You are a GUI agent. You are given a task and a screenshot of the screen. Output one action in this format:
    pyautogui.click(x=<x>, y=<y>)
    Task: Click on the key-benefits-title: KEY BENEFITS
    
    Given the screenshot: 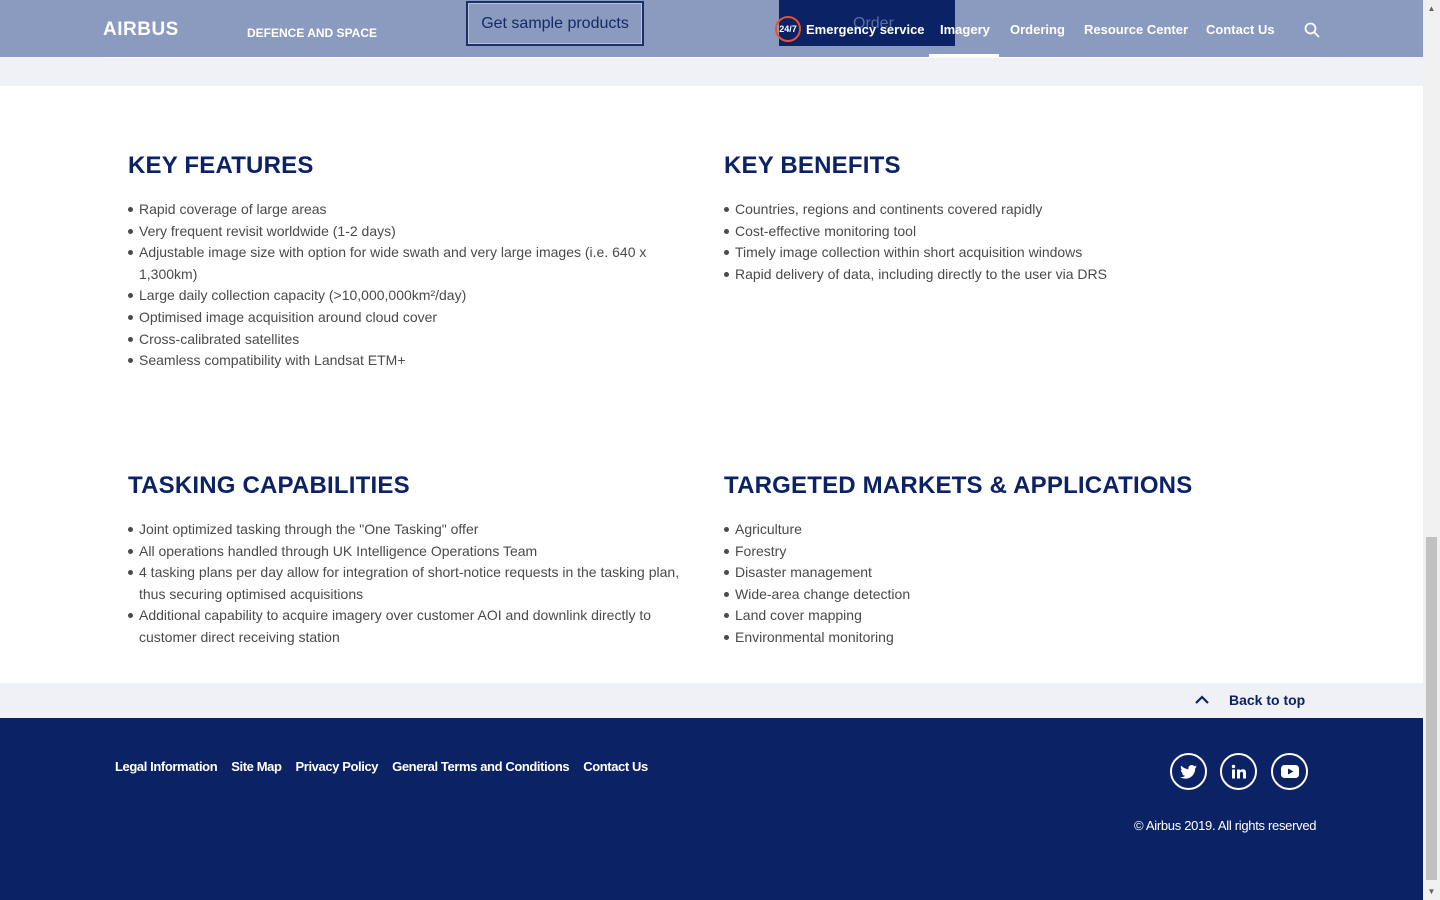 What is the action you would take?
    pyautogui.click(x=812, y=165)
    